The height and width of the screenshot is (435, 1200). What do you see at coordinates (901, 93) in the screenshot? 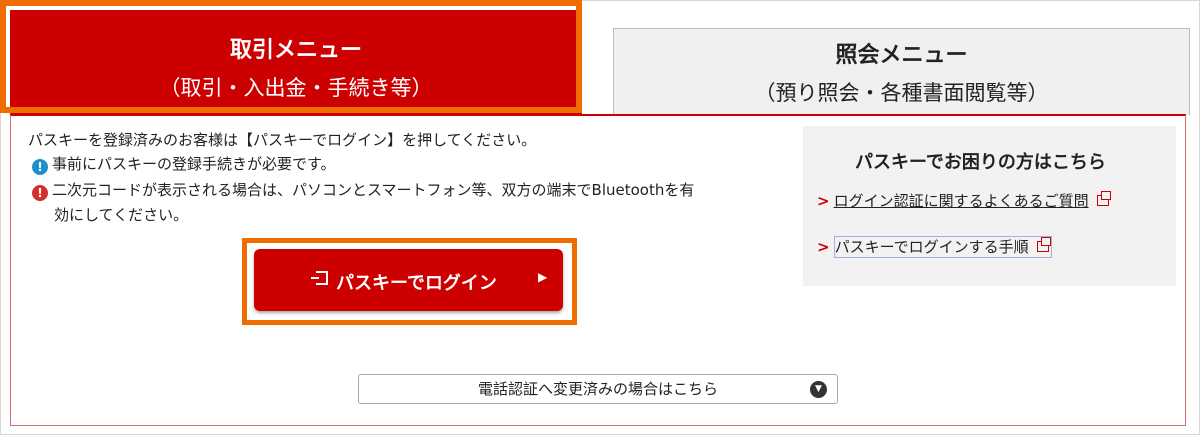
I see `tab-inquiry-subtitle: （預り照会・各種書面閲覧等）` at bounding box center [901, 93].